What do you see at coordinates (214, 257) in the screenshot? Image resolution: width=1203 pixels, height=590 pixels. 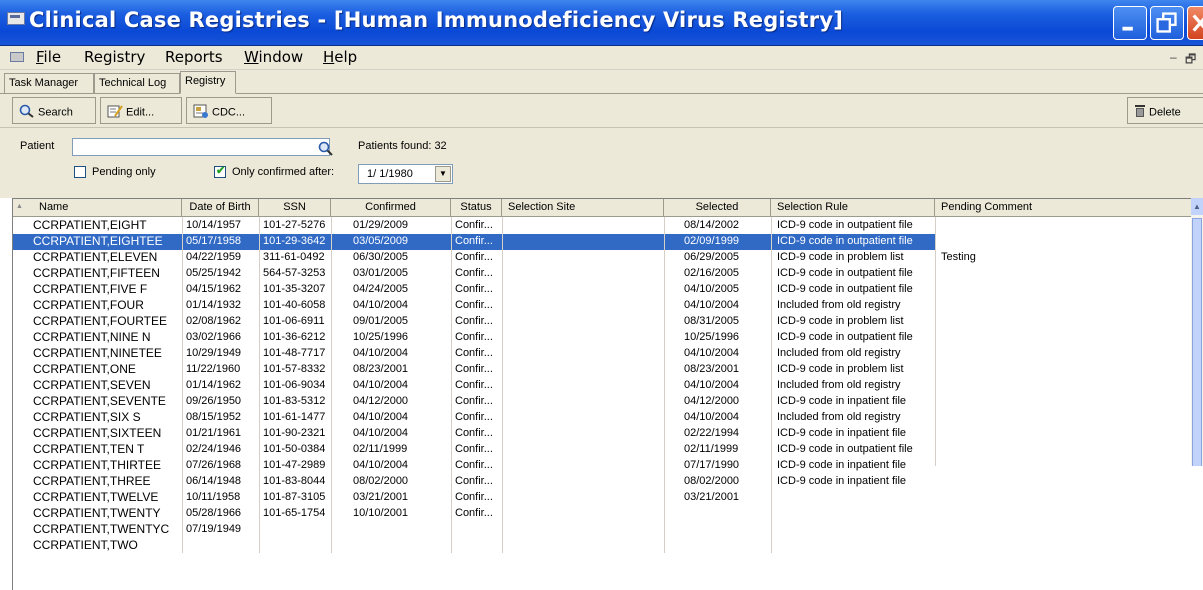 I see `cell-dob: 04/22/1959` at bounding box center [214, 257].